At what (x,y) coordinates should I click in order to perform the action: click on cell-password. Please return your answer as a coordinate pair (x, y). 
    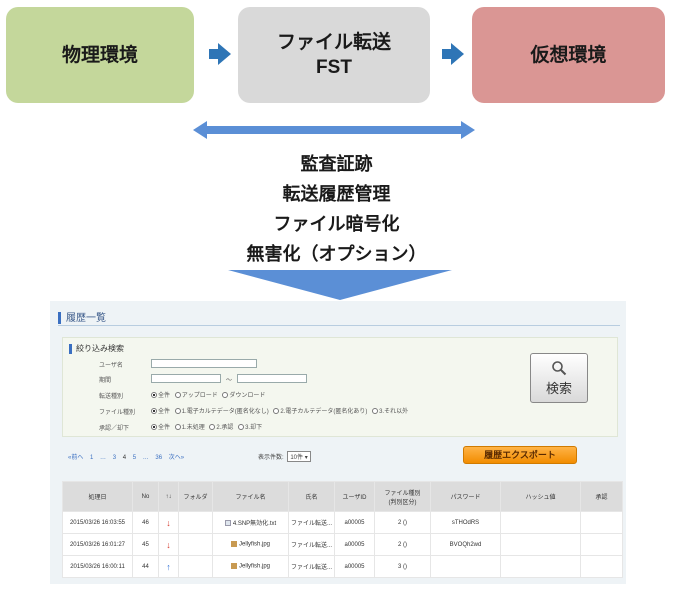
    Looking at the image, I should click on (465, 566).